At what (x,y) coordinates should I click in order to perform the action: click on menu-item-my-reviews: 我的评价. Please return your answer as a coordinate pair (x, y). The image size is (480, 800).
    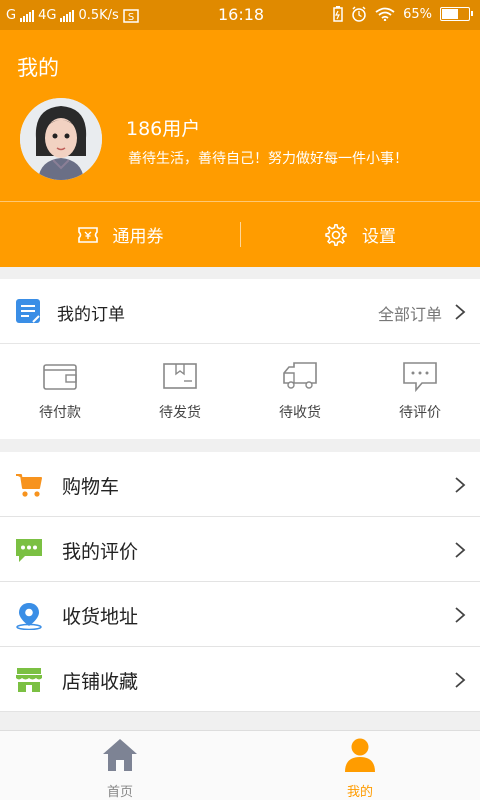
    Looking at the image, I should click on (240, 549).